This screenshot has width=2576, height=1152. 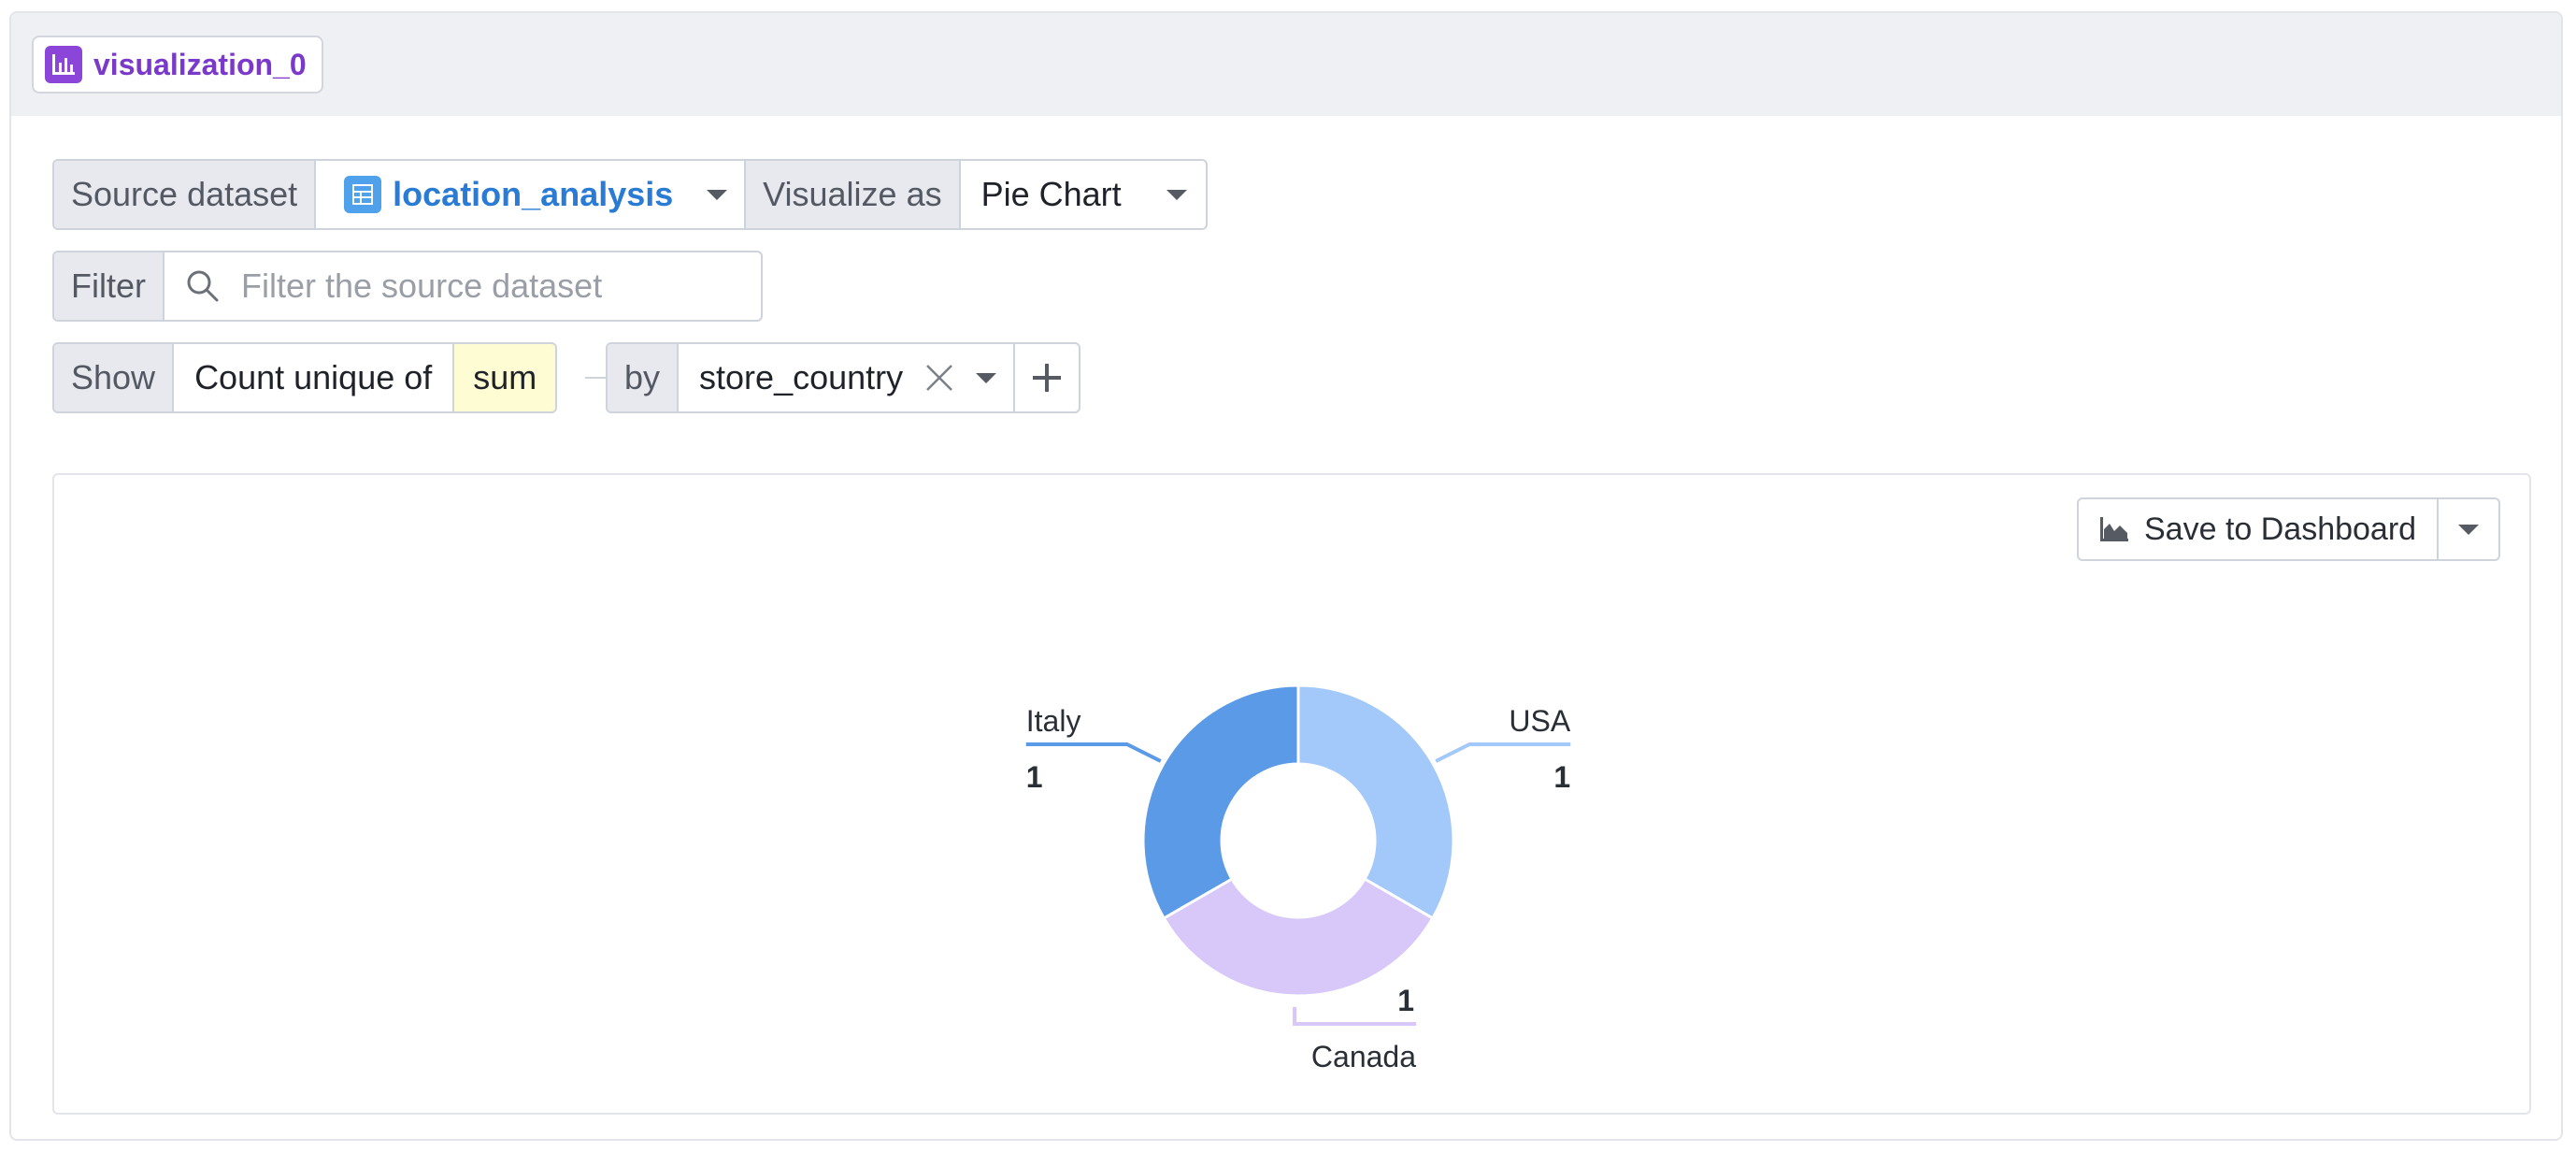 What do you see at coordinates (200, 64) in the screenshot?
I see `visualization-title: visualization_0` at bounding box center [200, 64].